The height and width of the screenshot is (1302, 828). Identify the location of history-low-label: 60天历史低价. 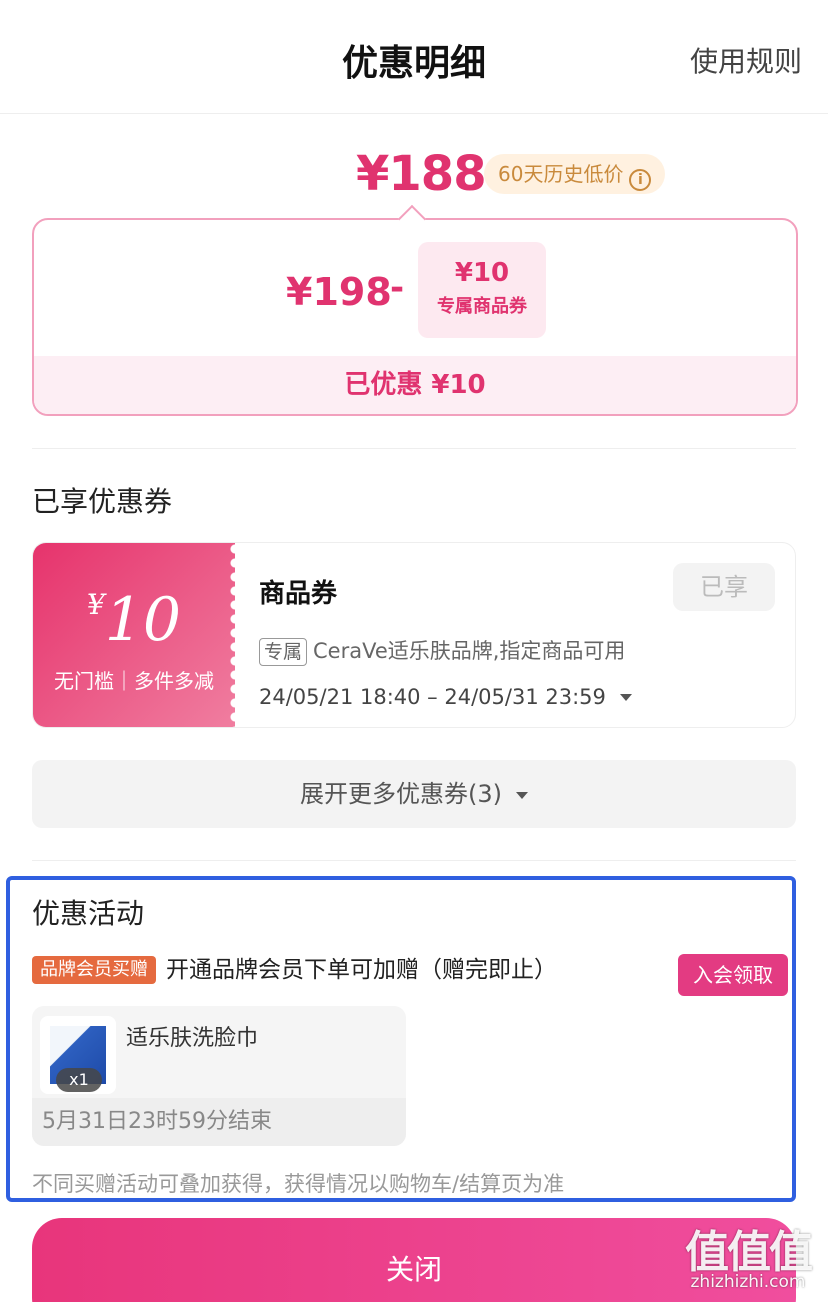
(561, 174).